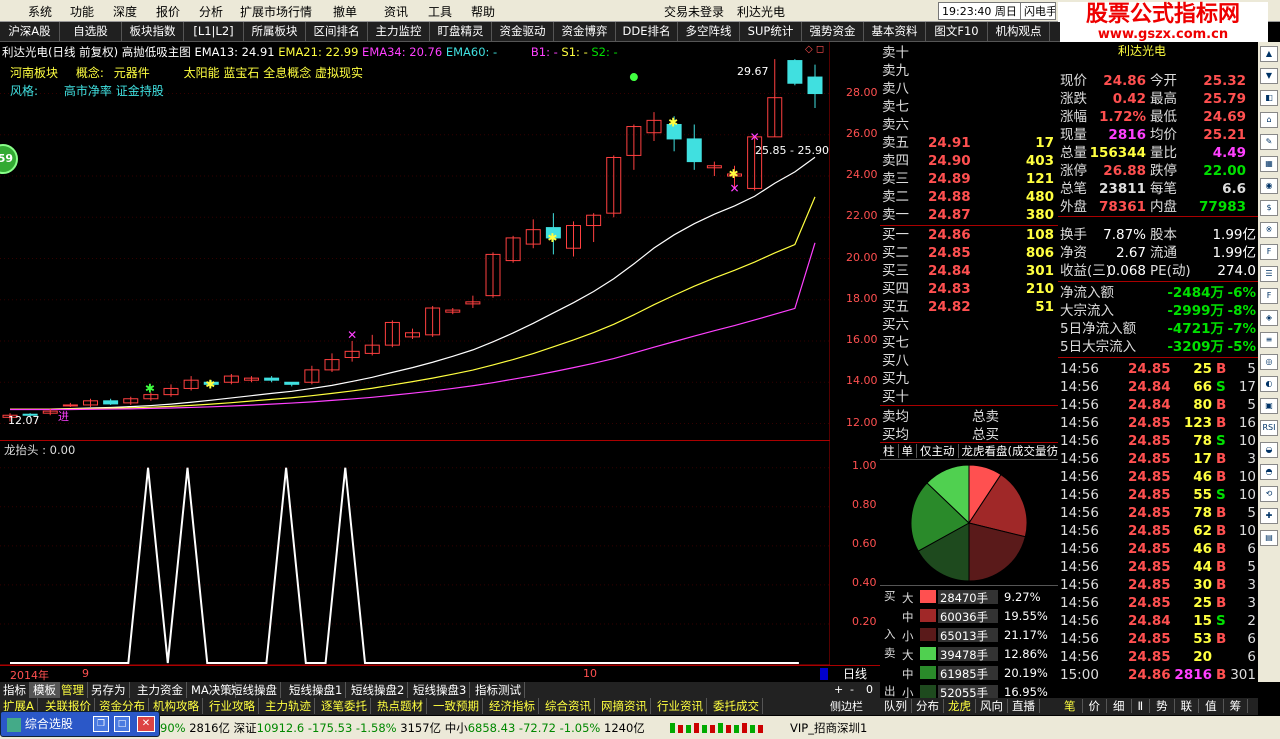  What do you see at coordinates (1269, 538) in the screenshot?
I see `side-tool-icon: ▤` at bounding box center [1269, 538].